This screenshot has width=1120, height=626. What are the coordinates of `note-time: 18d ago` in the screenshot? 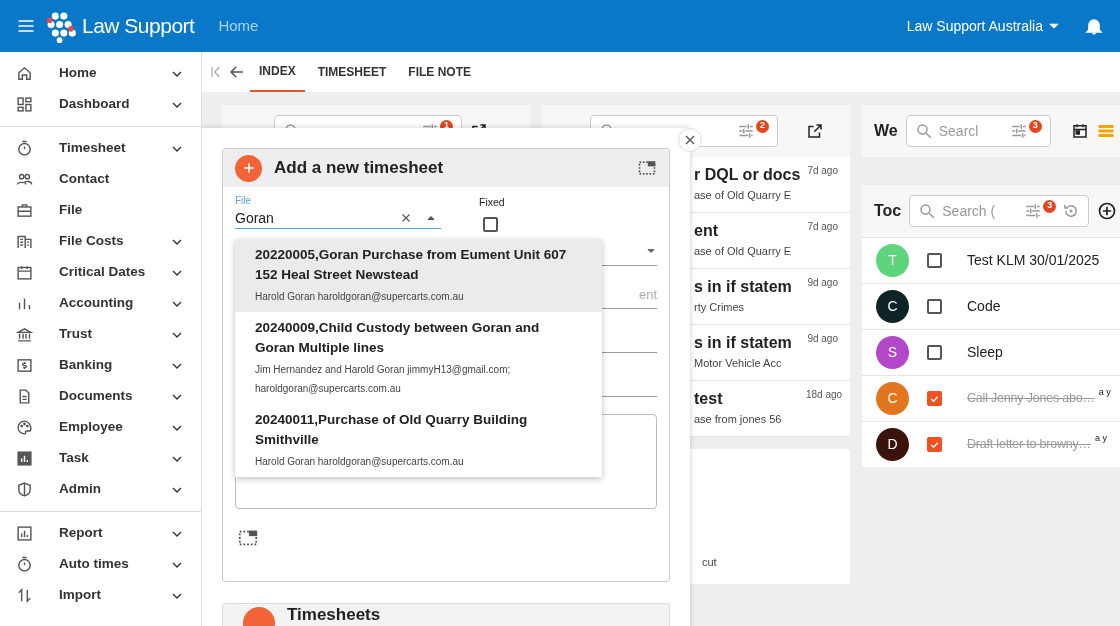 It's located at (824, 395).